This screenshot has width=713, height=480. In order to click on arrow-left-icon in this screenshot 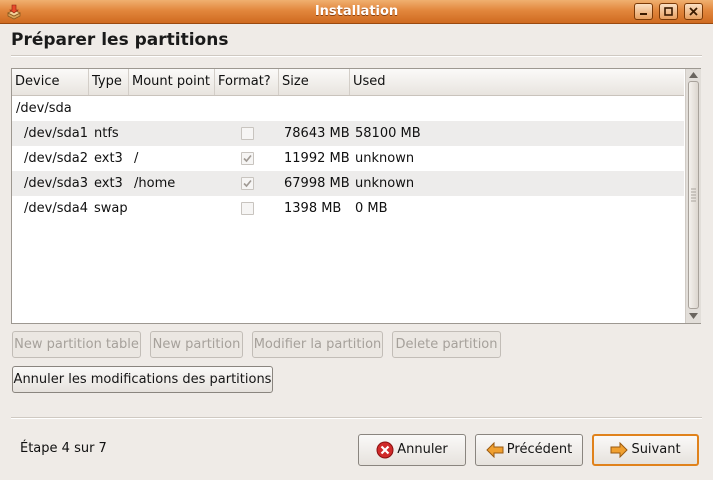, I will do `click(495, 450)`.